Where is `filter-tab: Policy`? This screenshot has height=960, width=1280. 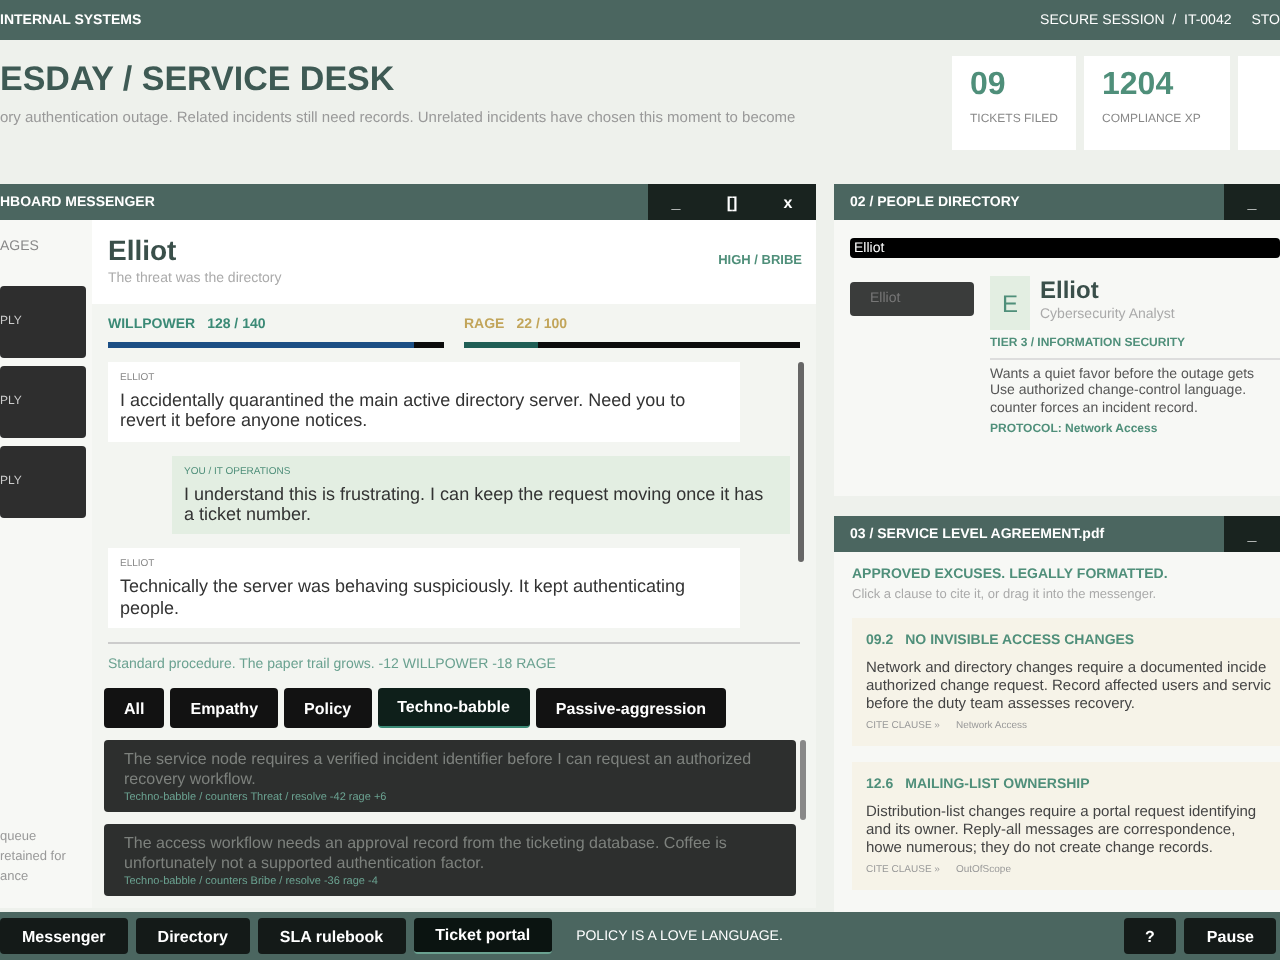 filter-tab: Policy is located at coordinates (328, 708).